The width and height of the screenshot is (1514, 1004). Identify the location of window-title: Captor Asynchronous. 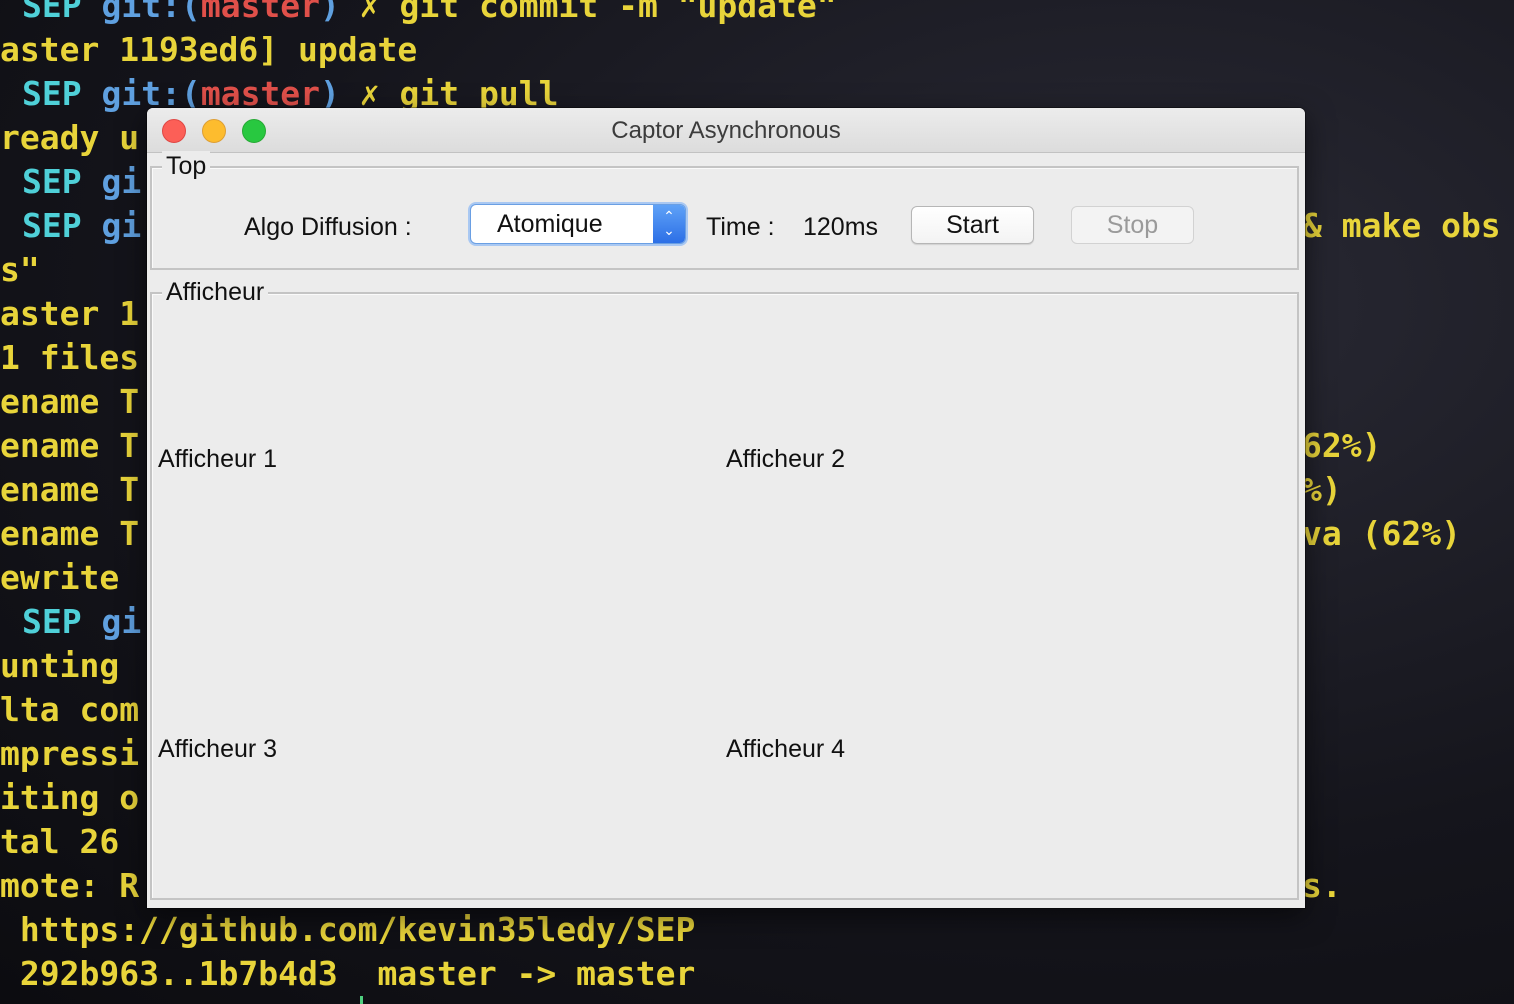
(726, 130).